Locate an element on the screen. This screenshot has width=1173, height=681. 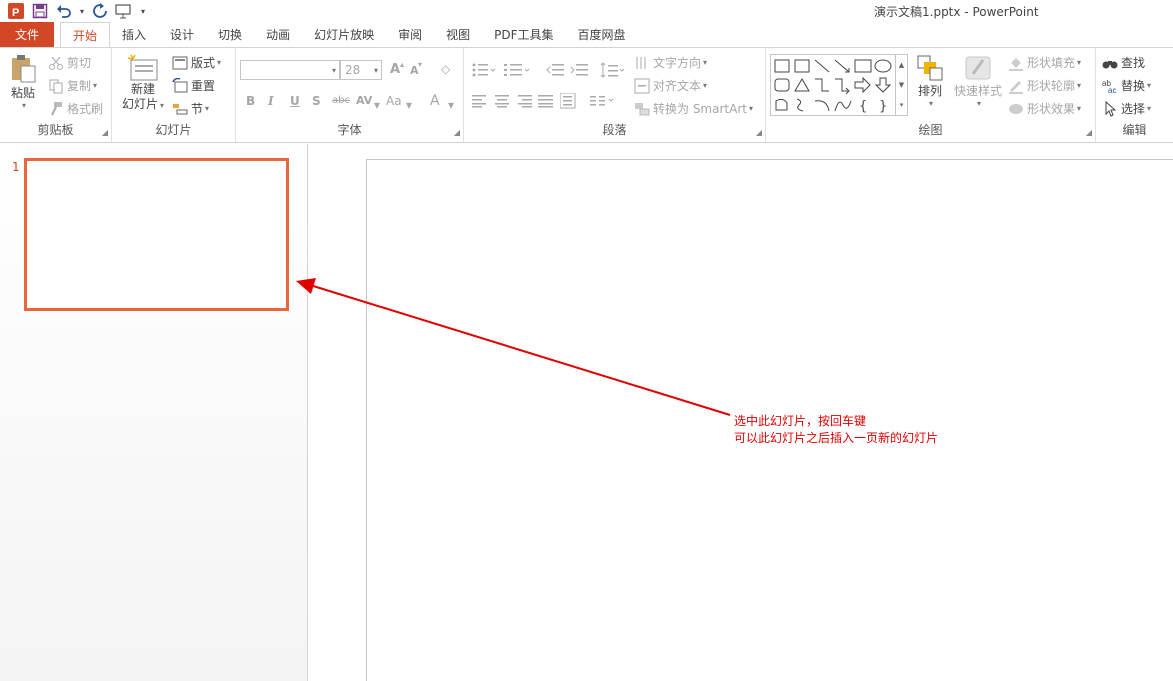
font-size-combo: 28 ▾ is located at coordinates (361, 70).